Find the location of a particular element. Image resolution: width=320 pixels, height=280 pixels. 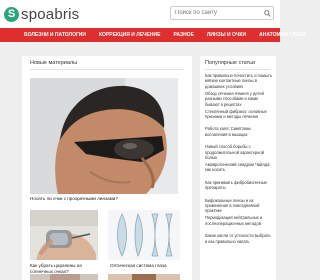

article-caption: Оптическая система глаза is located at coordinates (146, 266).